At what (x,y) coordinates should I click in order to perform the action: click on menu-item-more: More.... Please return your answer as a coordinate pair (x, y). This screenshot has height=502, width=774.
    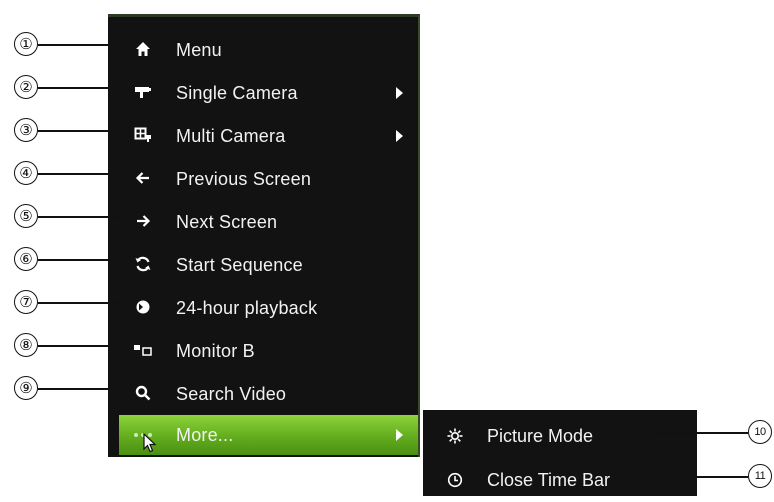
    Looking at the image, I should click on (268, 435).